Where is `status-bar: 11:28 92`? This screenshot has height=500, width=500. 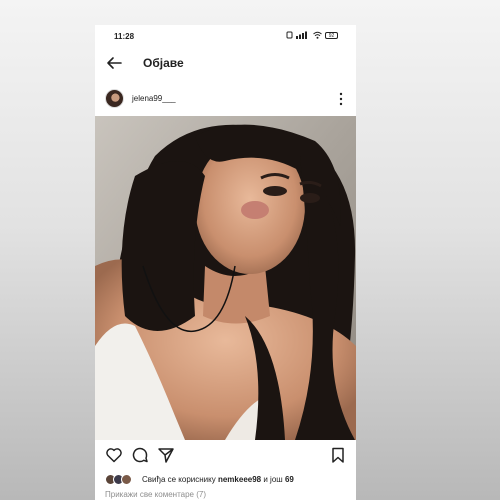 status-bar: 11:28 92 is located at coordinates (225, 36).